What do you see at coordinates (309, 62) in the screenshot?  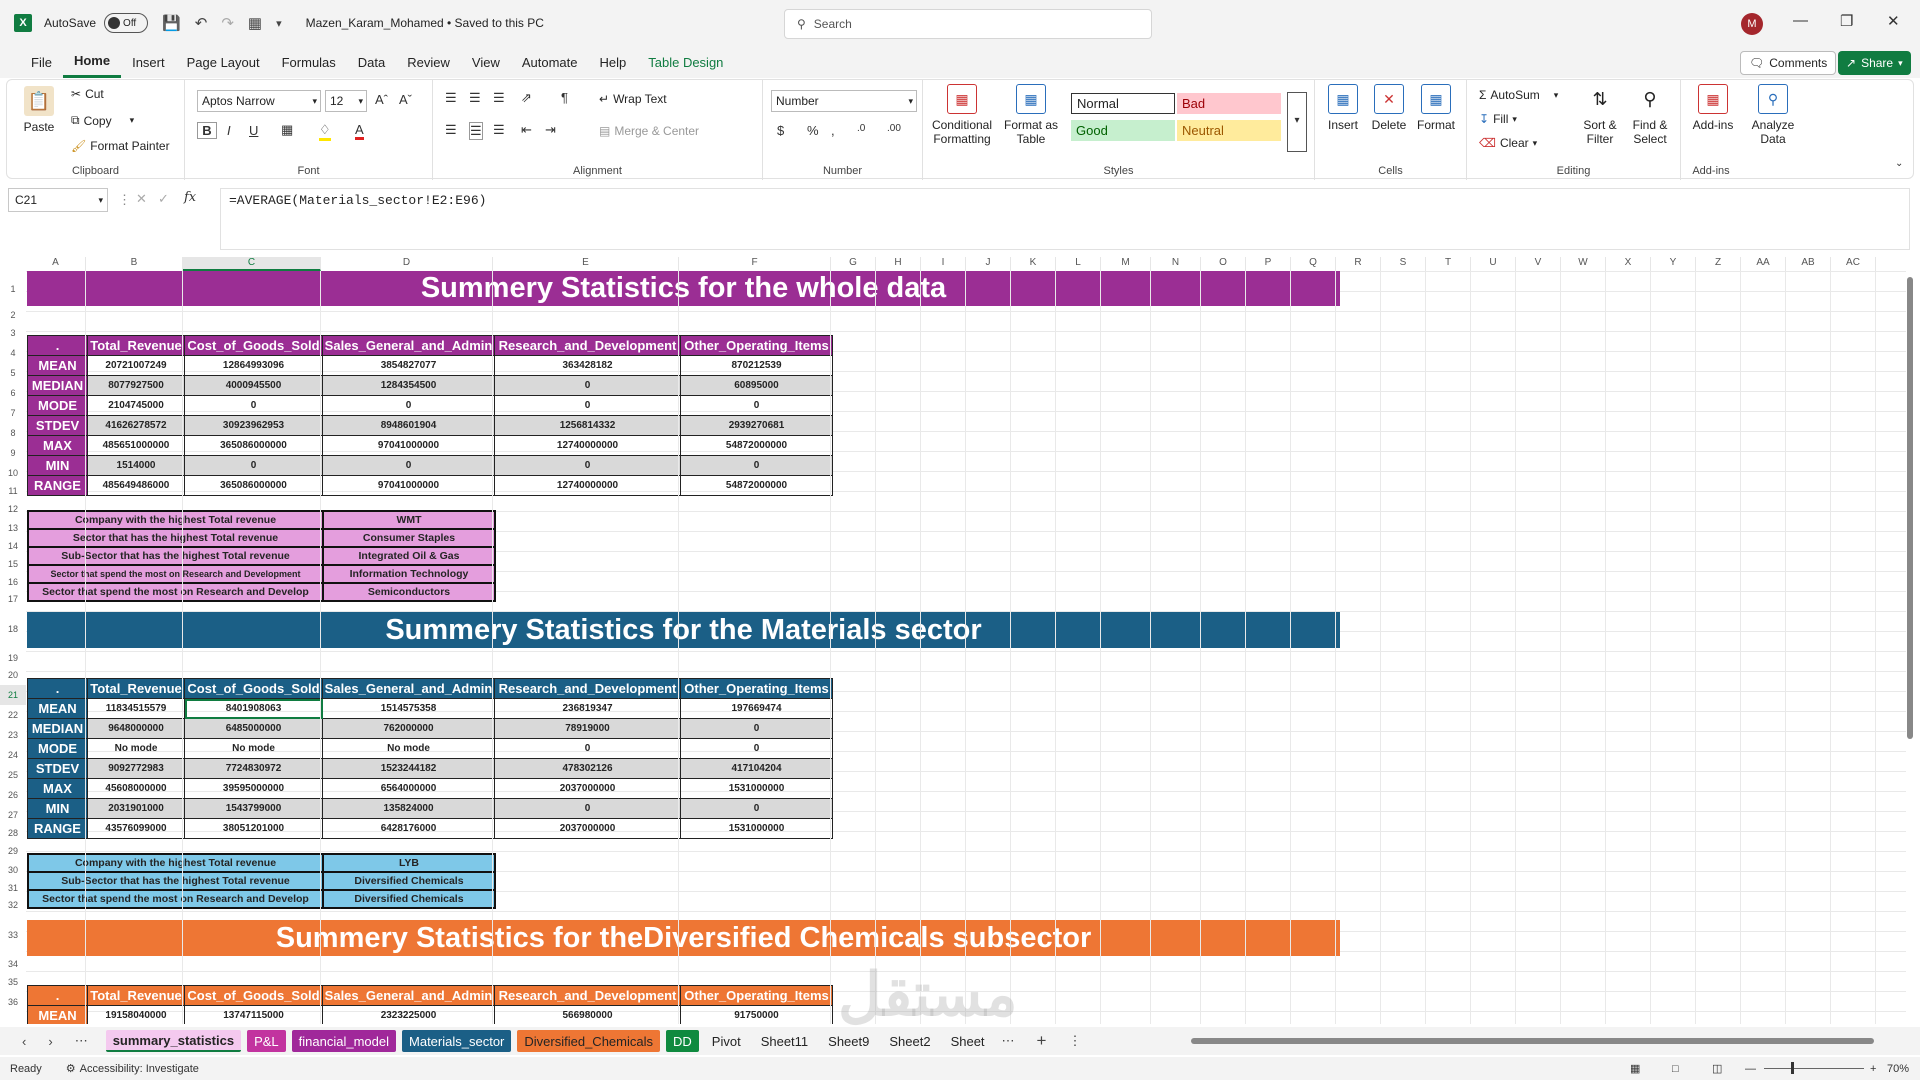 I see `menu-formulas: Formulas` at bounding box center [309, 62].